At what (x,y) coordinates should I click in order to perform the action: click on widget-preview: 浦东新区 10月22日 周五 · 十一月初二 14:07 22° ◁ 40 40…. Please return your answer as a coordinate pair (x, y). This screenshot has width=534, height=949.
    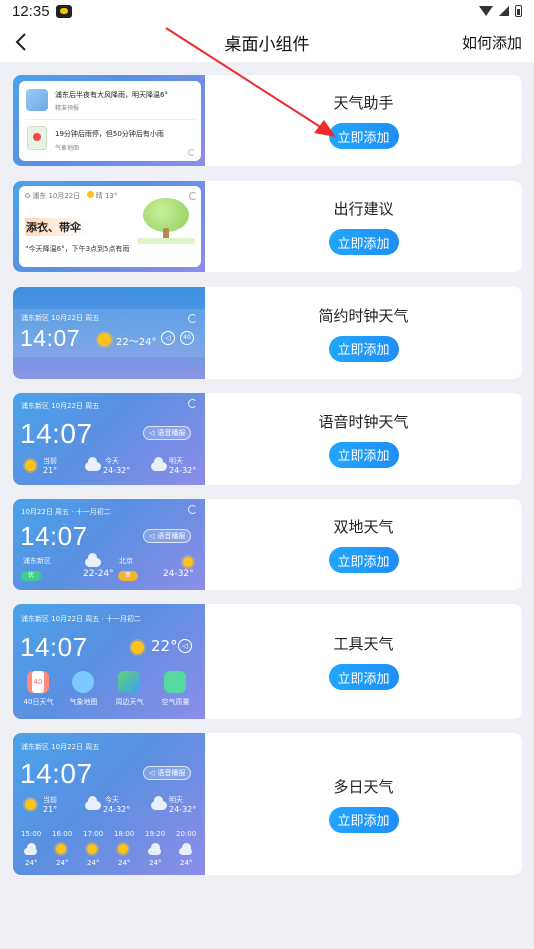
    Looking at the image, I should click on (109, 661).